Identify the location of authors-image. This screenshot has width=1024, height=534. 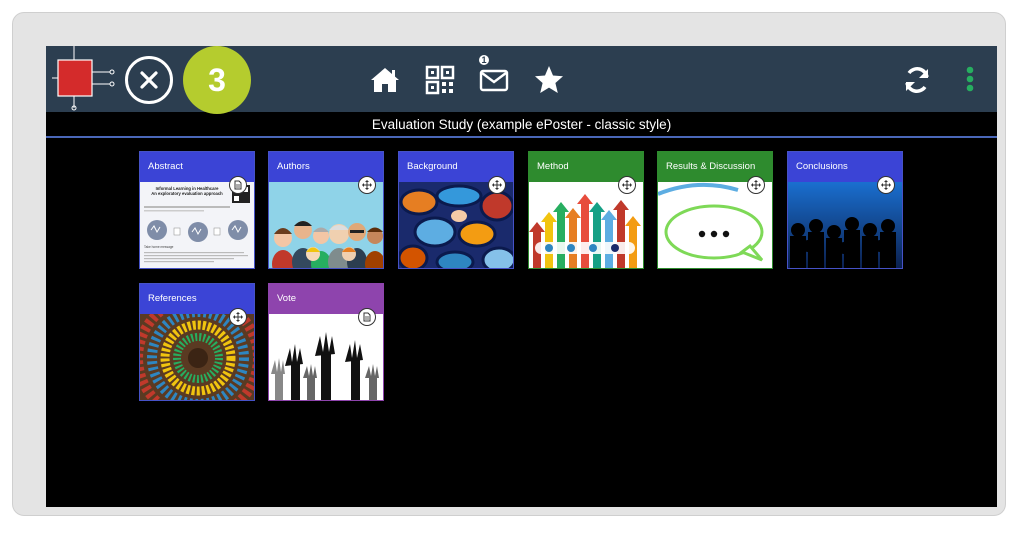
(326, 225).